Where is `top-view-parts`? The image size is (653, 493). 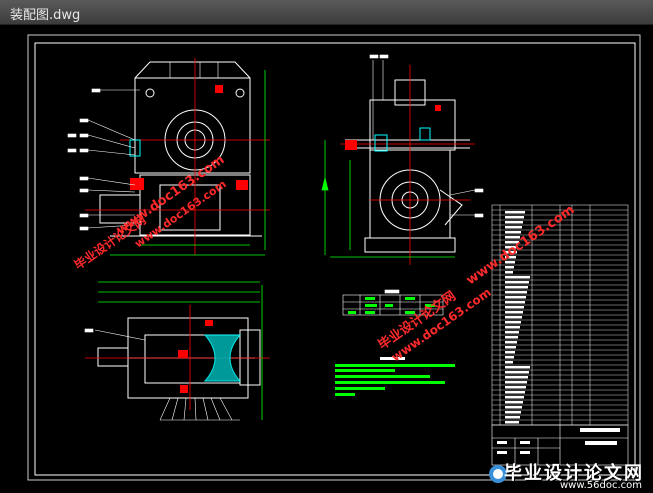 top-view-parts is located at coordinates (195, 356).